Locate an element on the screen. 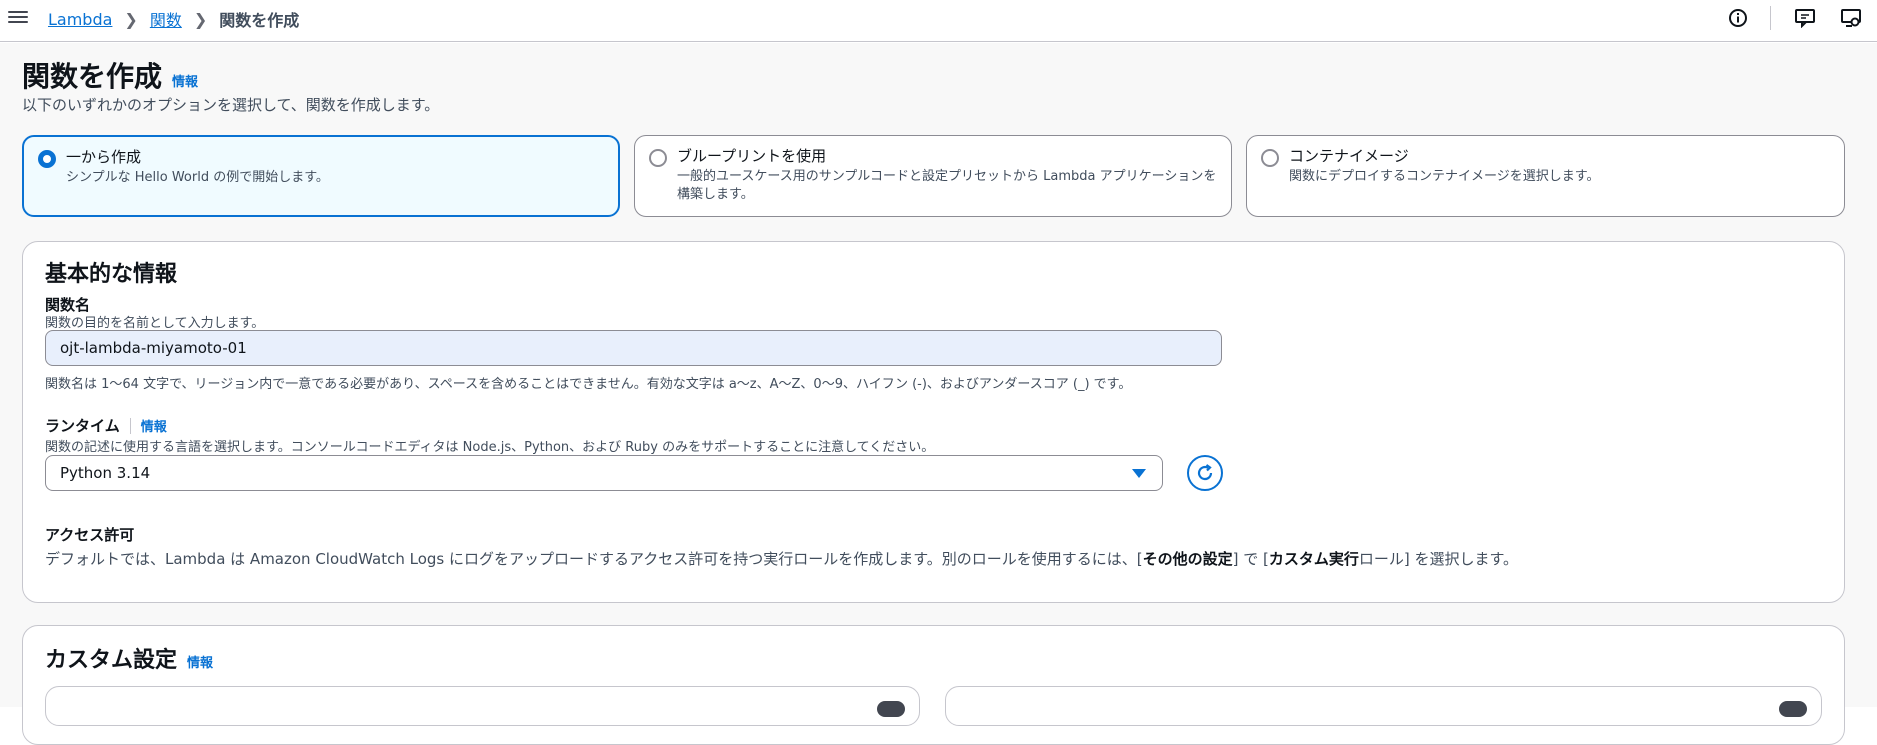 The image size is (1877, 745). option-container-image: コンテナイメージ 関数にデプロイするコンテナイメージを選択します。 is located at coordinates (1545, 176).